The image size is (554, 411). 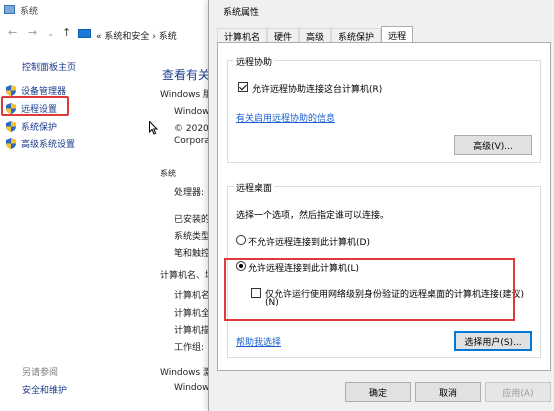 What do you see at coordinates (283, 35) in the screenshot?
I see `tab-hardware: 硬件` at bounding box center [283, 35].